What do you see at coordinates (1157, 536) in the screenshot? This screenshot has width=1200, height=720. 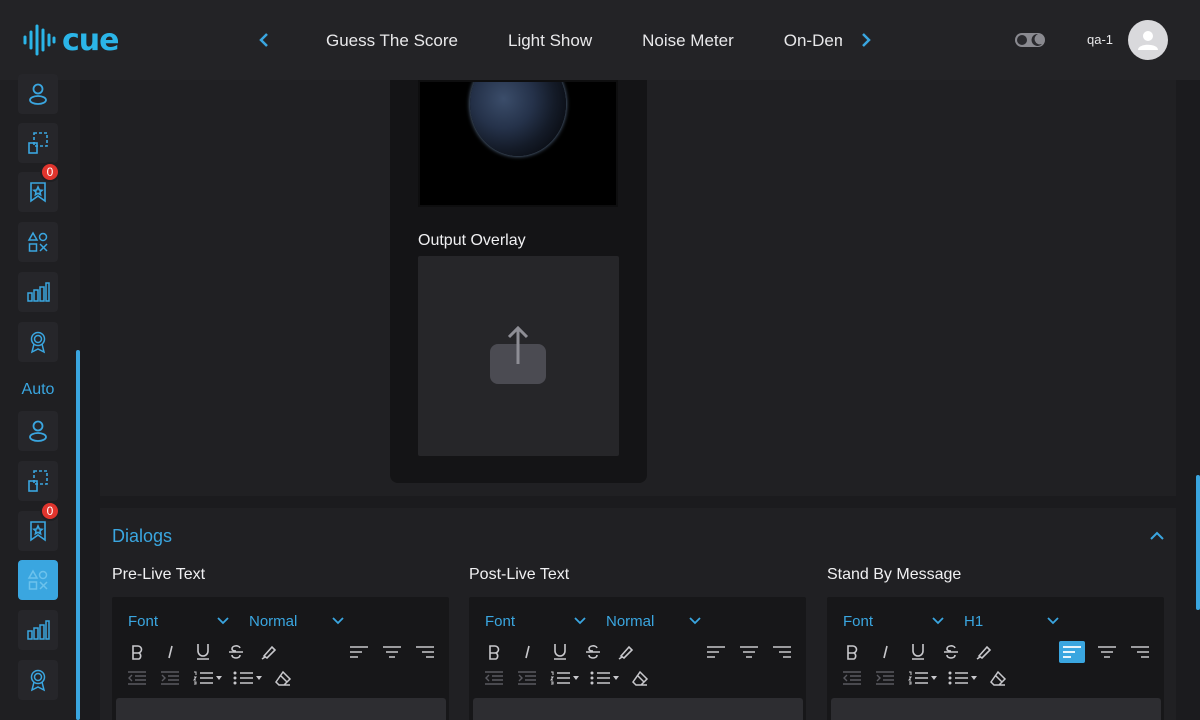 I see `collapse-button` at bounding box center [1157, 536].